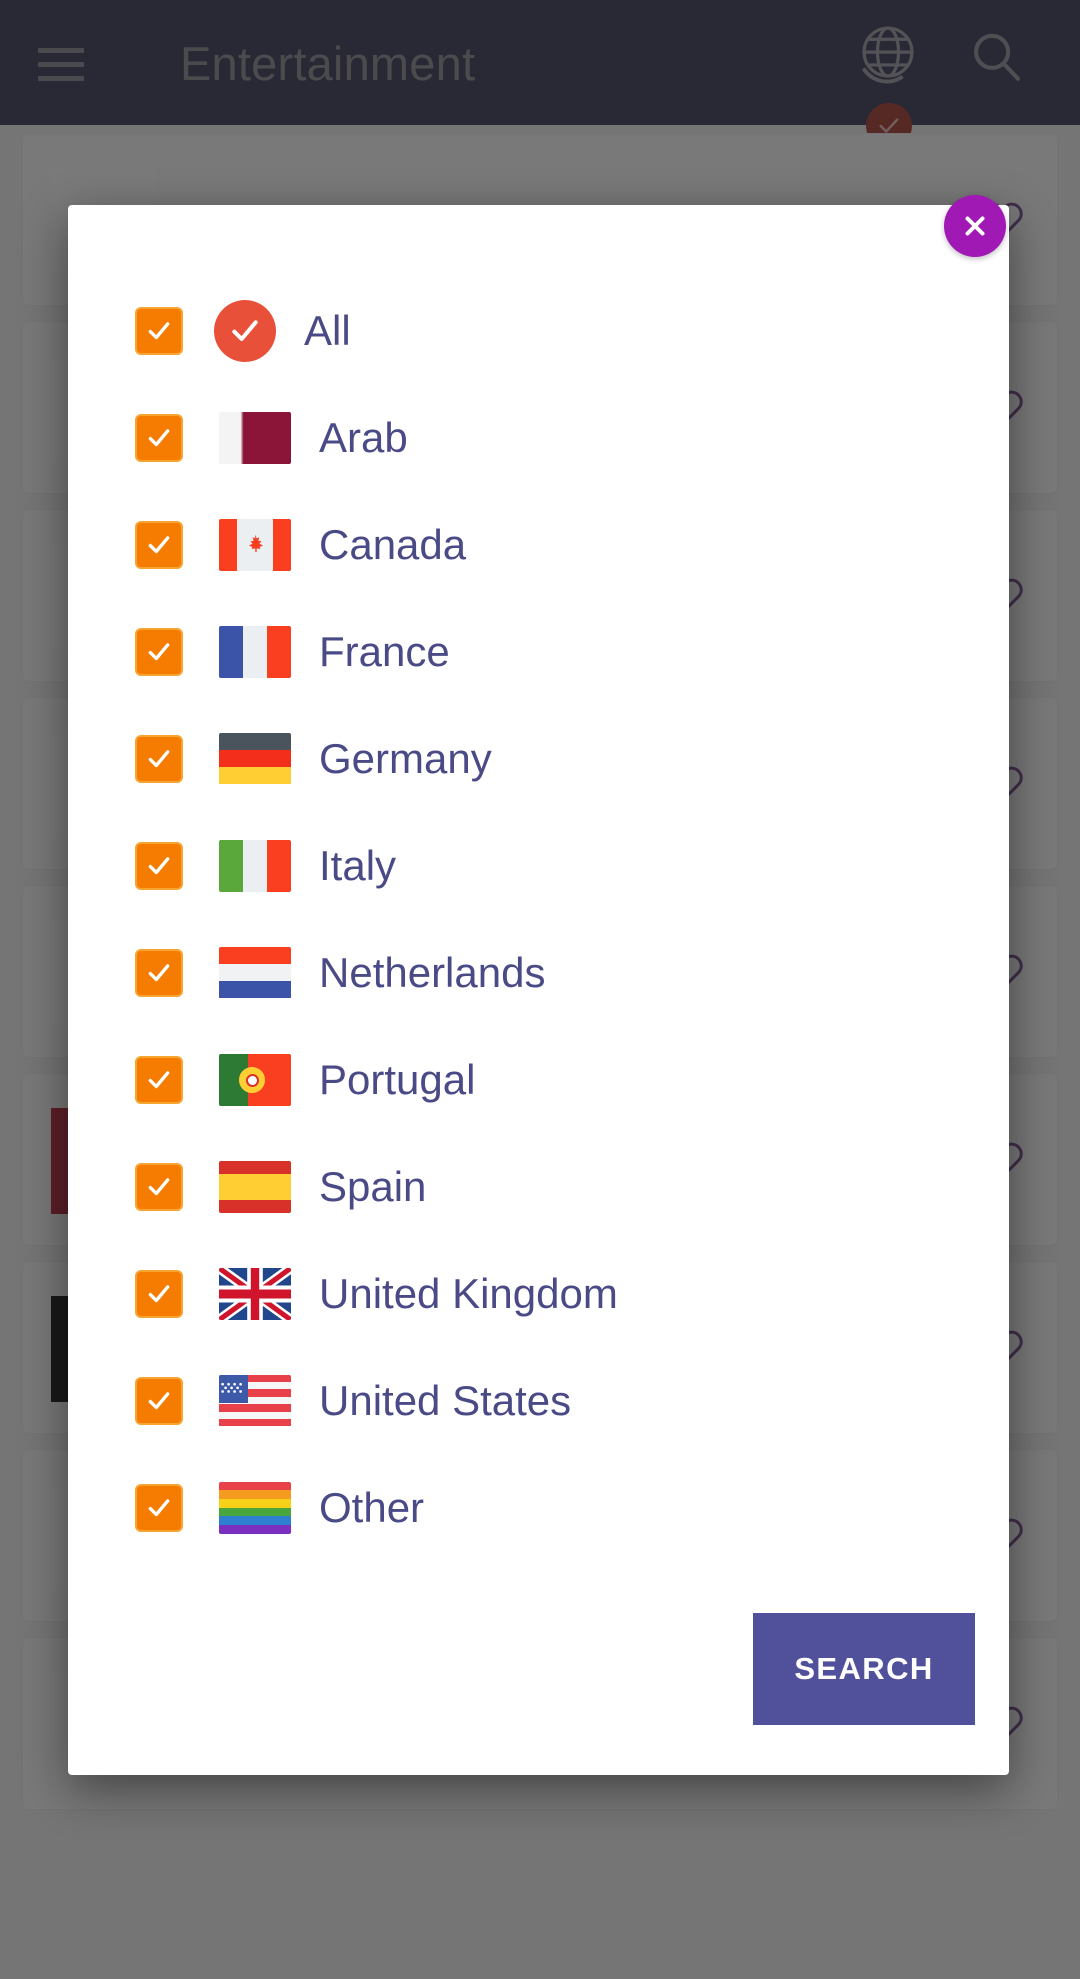  Describe the element at coordinates (864, 1669) in the screenshot. I see `search-button: SEARCH` at that location.